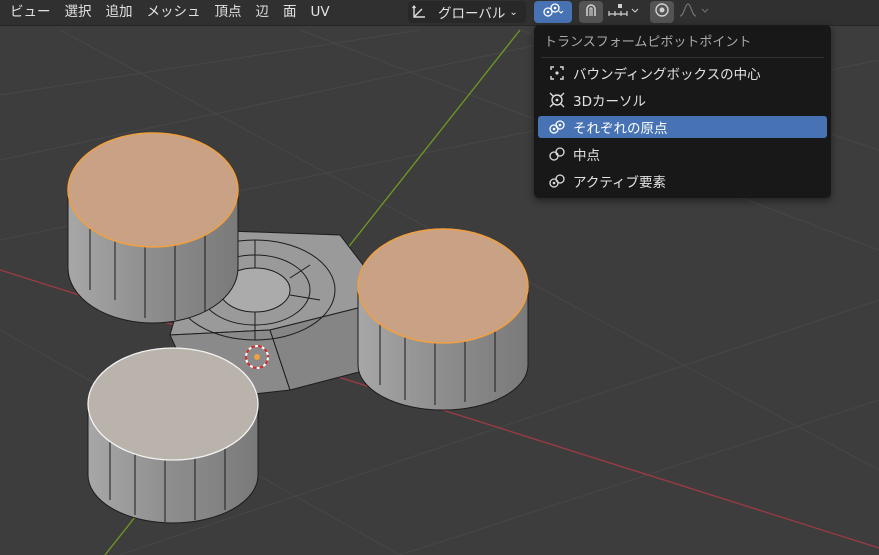  What do you see at coordinates (682, 73) in the screenshot?
I see `menu-item-bounding-box-center: バウンディングボックスの中心` at bounding box center [682, 73].